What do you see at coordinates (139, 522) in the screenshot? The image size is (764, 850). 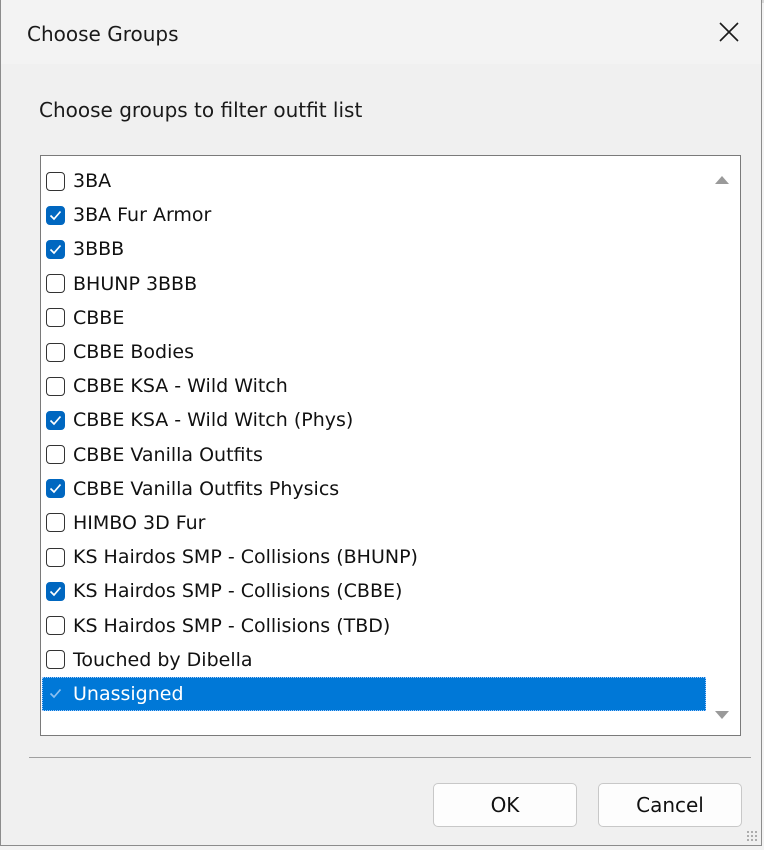 I see `list-item-label: HIMBO 3D Fur` at bounding box center [139, 522].